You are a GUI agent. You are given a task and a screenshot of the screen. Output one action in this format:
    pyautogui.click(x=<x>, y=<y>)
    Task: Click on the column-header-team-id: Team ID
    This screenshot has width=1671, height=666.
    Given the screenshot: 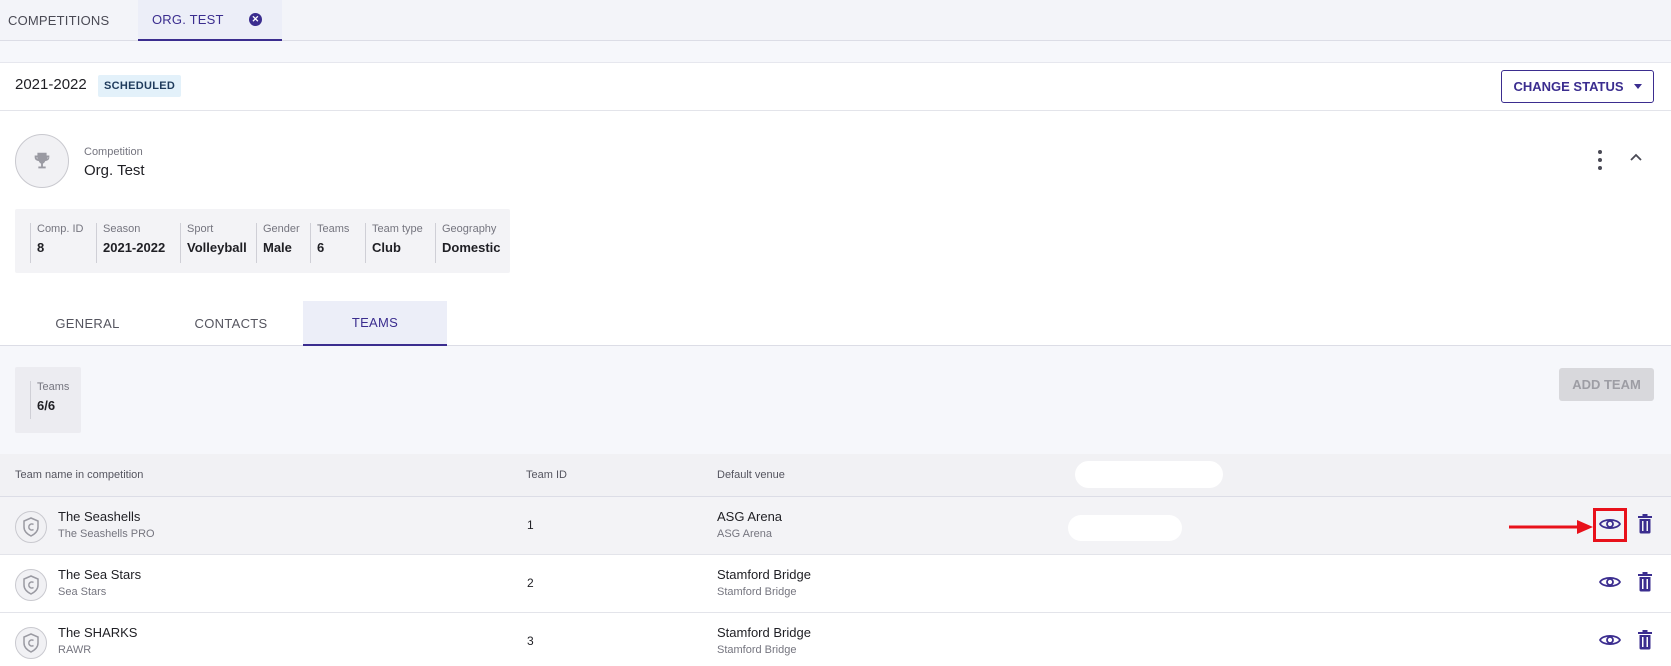 What is the action you would take?
    pyautogui.click(x=546, y=475)
    